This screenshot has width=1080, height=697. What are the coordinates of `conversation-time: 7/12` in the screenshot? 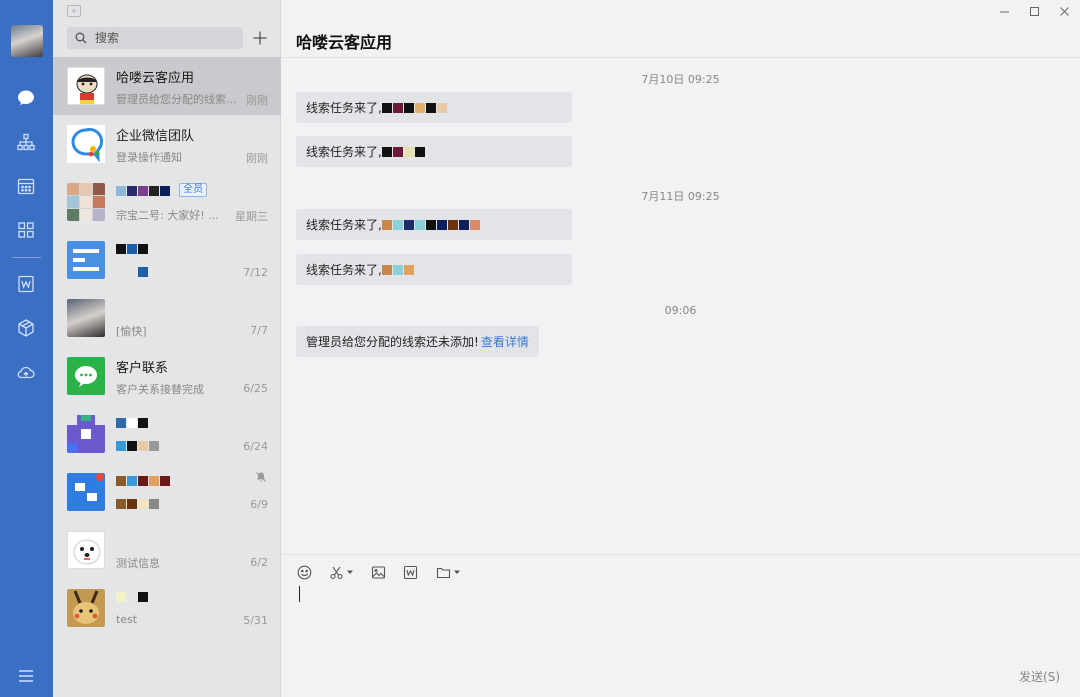 It's located at (255, 272).